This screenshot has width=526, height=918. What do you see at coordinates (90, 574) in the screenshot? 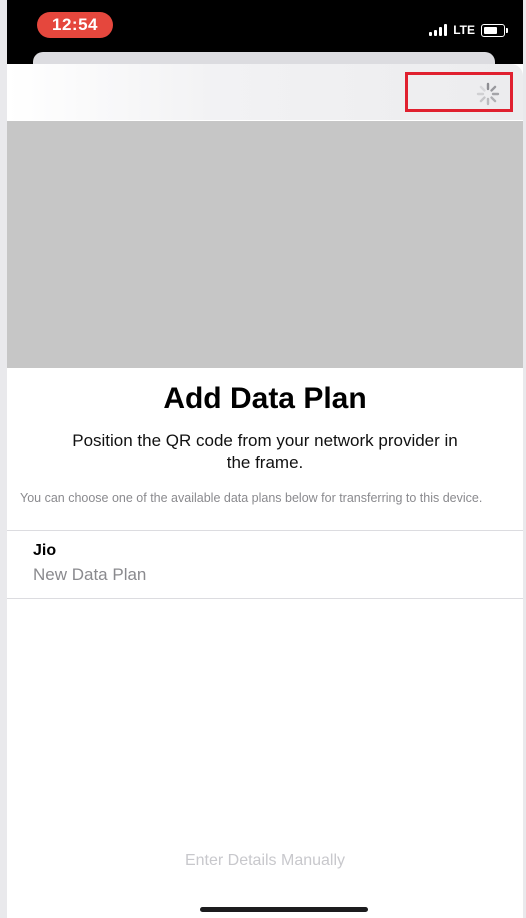
I see `plan-description: New Data Plan` at bounding box center [90, 574].